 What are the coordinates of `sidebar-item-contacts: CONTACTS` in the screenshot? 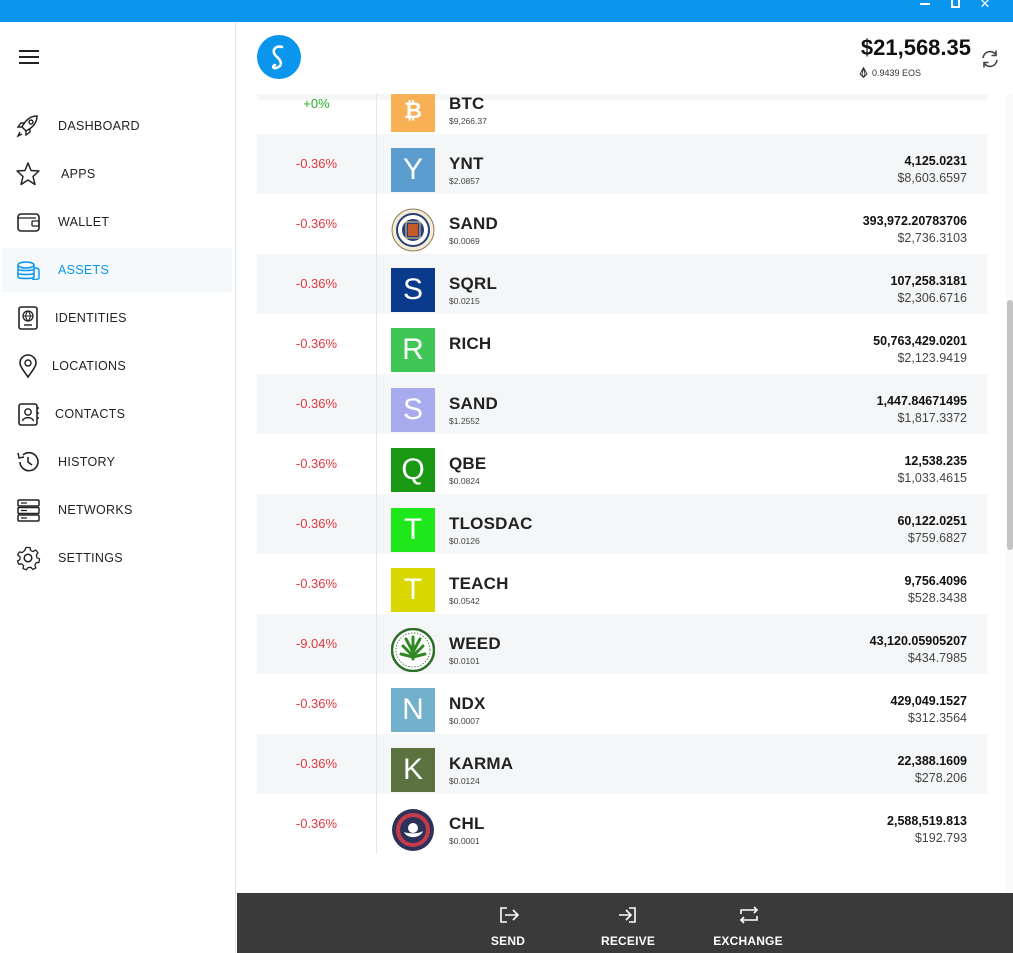 It's located at (117, 414).